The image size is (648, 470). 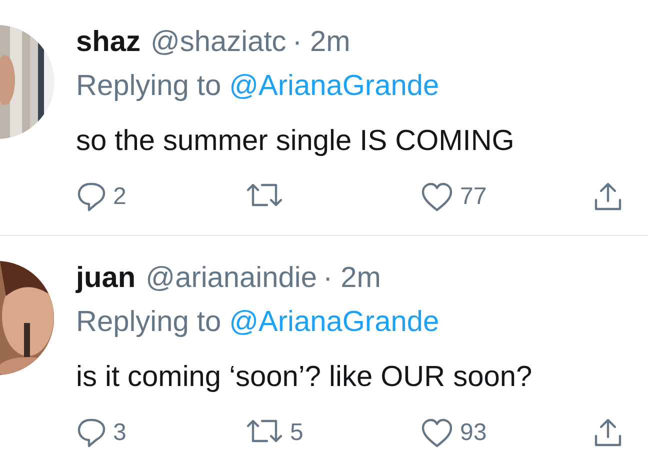 I want to click on user-handle: @shaziatc, so click(x=218, y=42).